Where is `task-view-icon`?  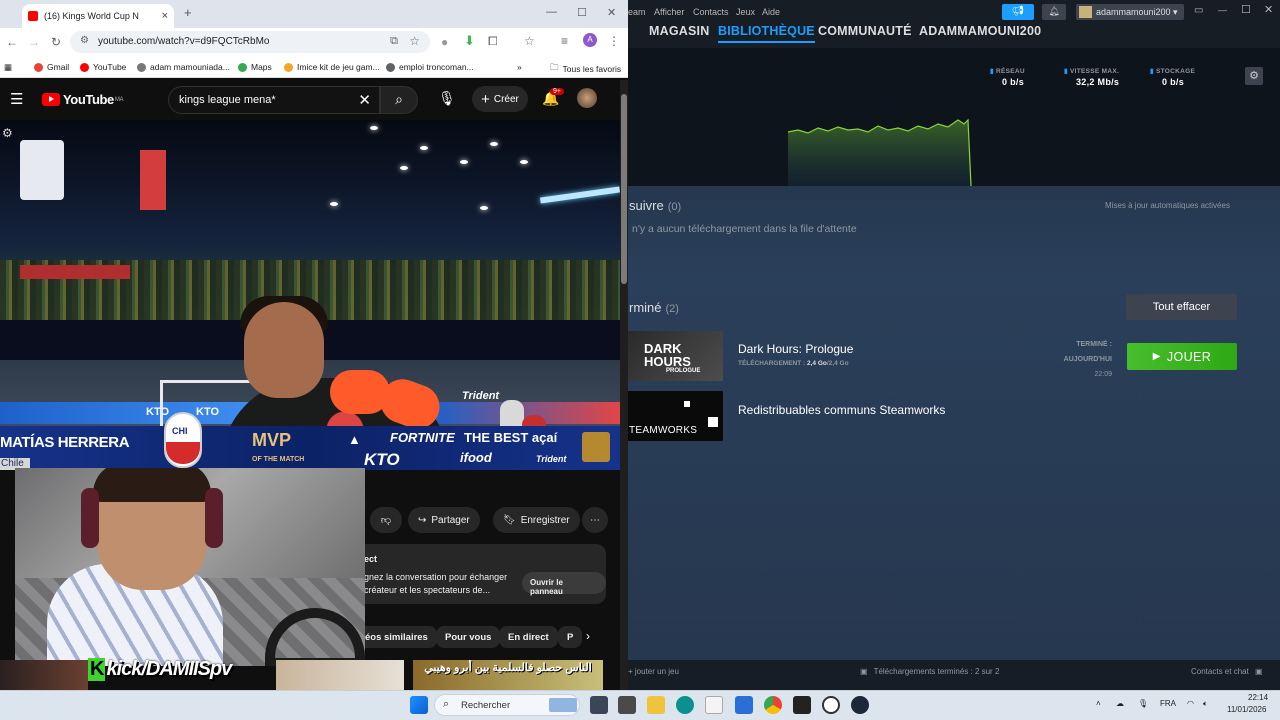
task-view-icon is located at coordinates (599, 705).